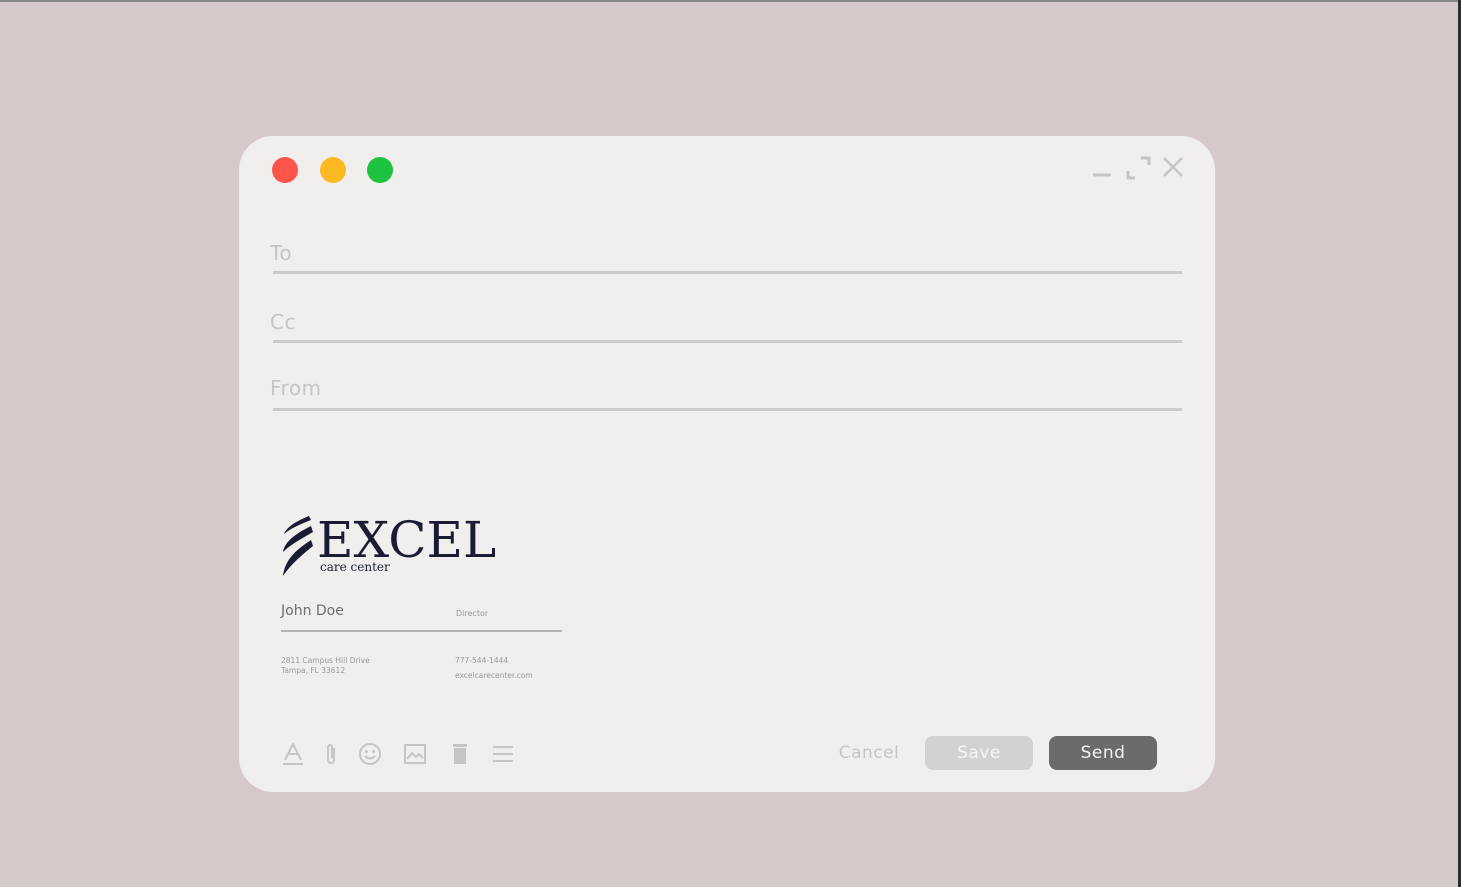 Image resolution: width=1461 pixels, height=887 pixels. I want to click on close-icon, so click(1173, 167).